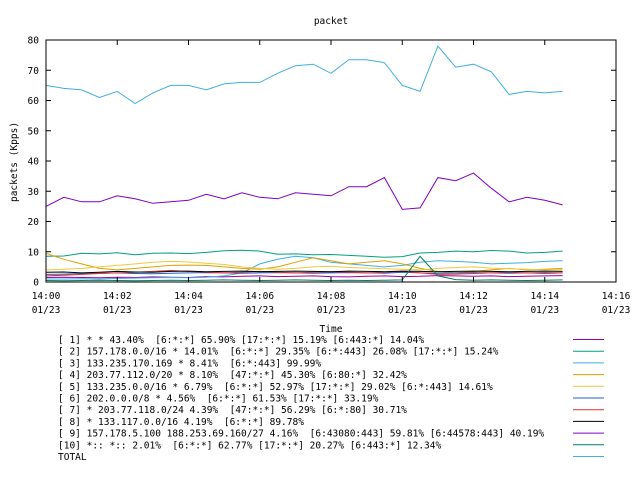 This screenshot has width=640, height=480. I want to click on y-tick-label: 10, so click(34, 252).